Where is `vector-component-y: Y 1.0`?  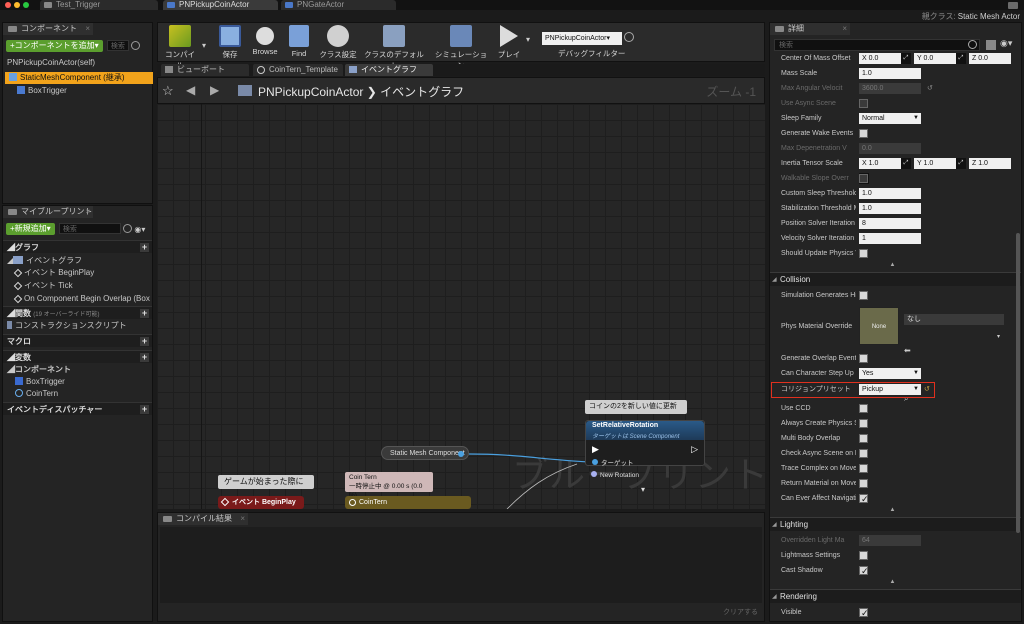 vector-component-y: Y 1.0 is located at coordinates (935, 163).